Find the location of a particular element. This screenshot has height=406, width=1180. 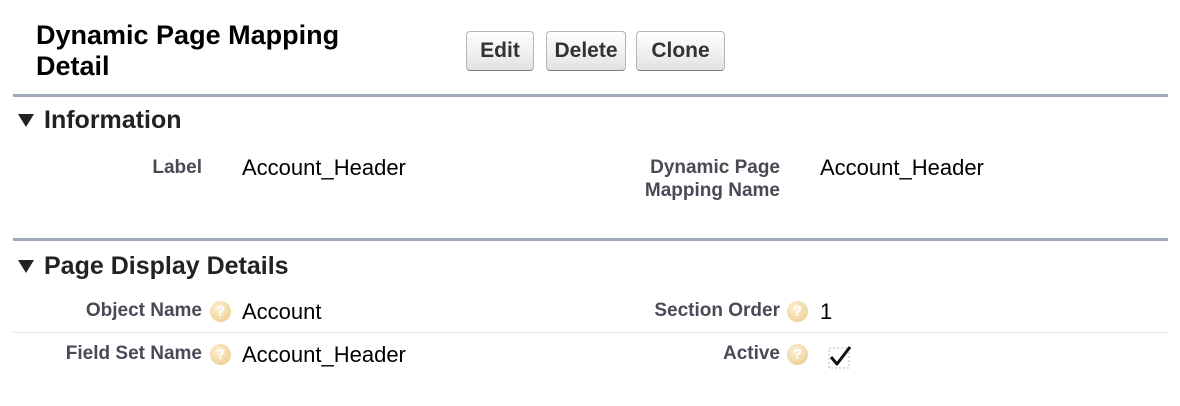

checkmark-icon is located at coordinates (840, 357).